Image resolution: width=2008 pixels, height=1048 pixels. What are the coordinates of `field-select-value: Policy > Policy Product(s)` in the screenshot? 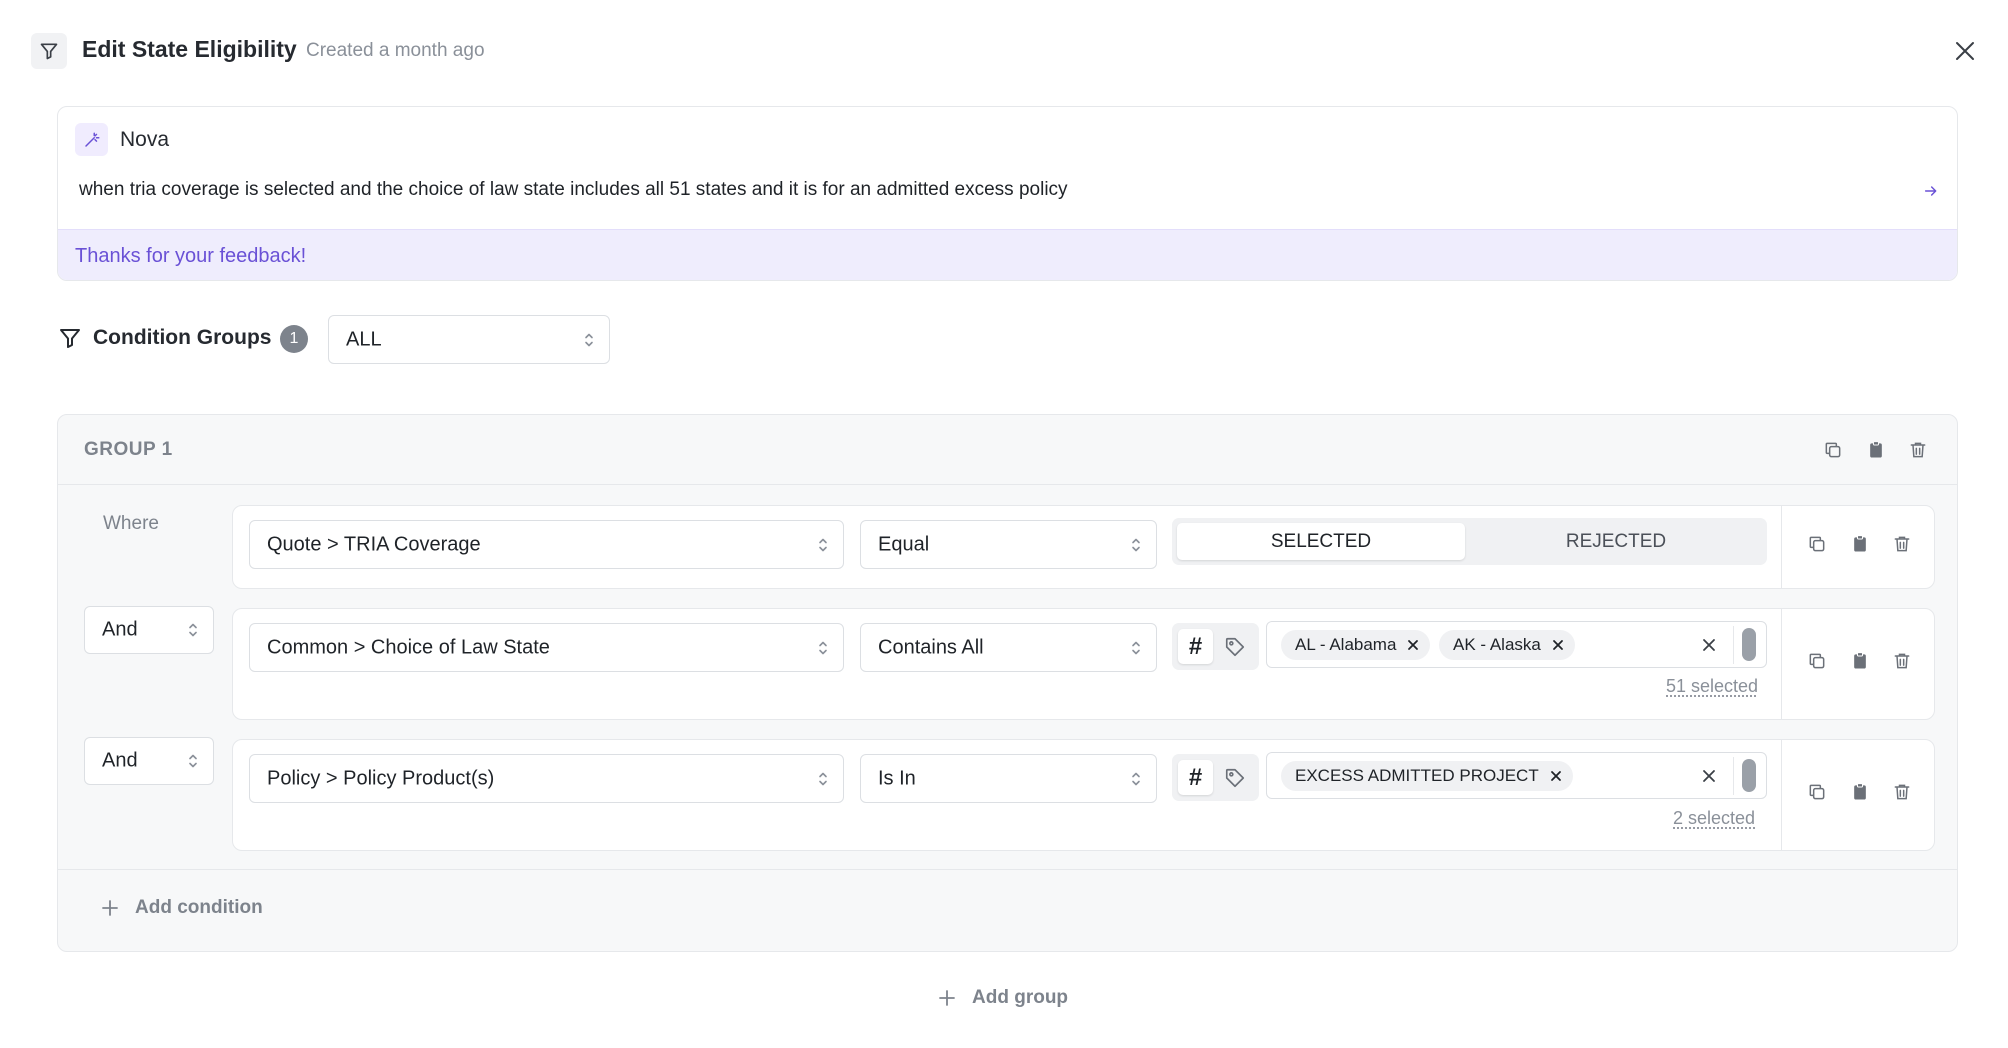 It's located at (380, 778).